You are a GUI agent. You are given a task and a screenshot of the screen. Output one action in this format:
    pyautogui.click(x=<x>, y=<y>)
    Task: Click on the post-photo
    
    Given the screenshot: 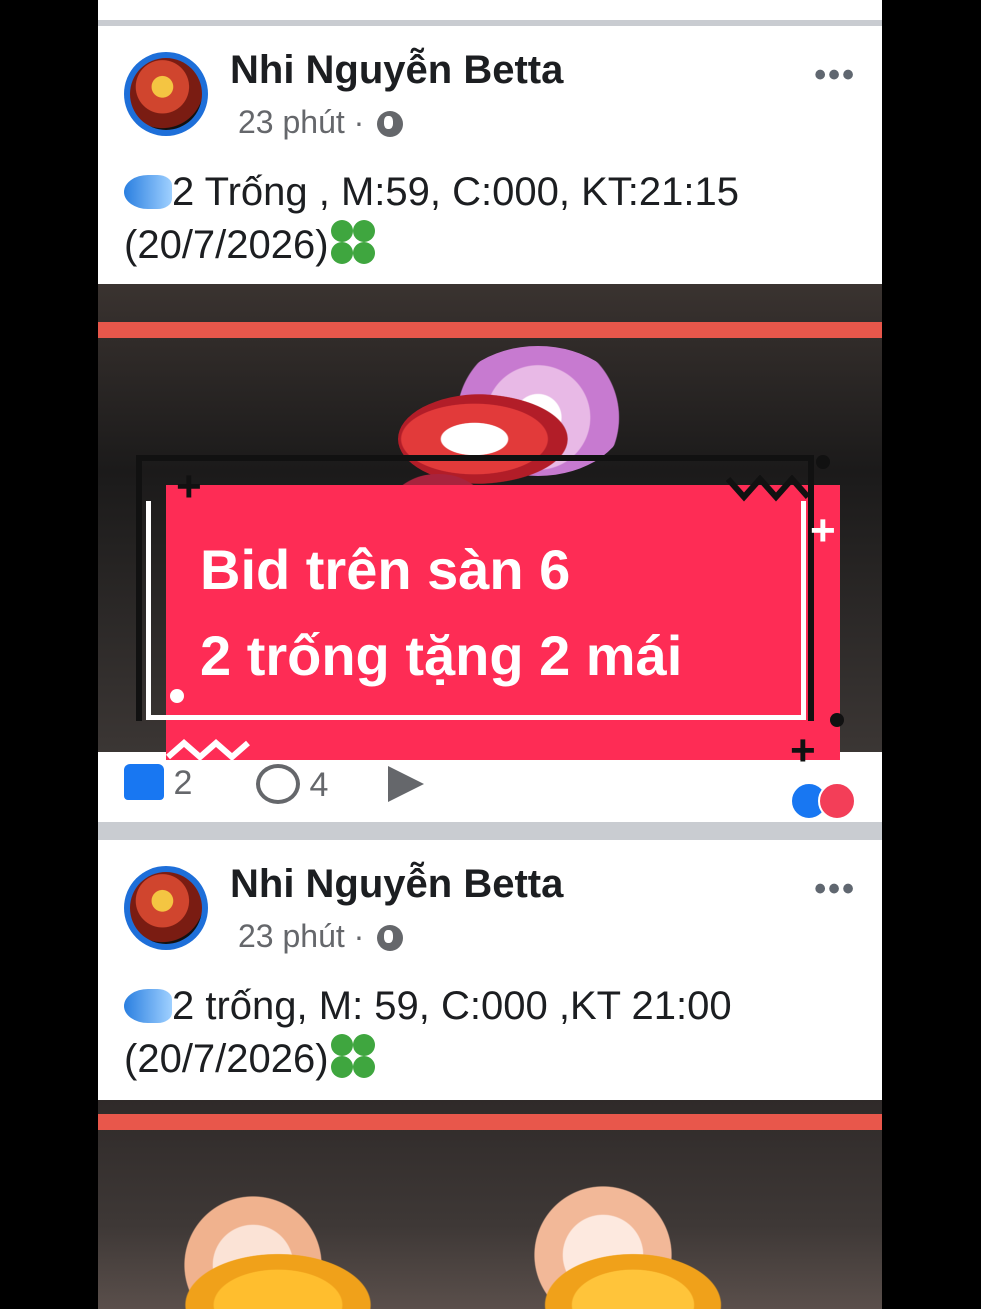 What is the action you would take?
    pyautogui.click(x=490, y=1204)
    